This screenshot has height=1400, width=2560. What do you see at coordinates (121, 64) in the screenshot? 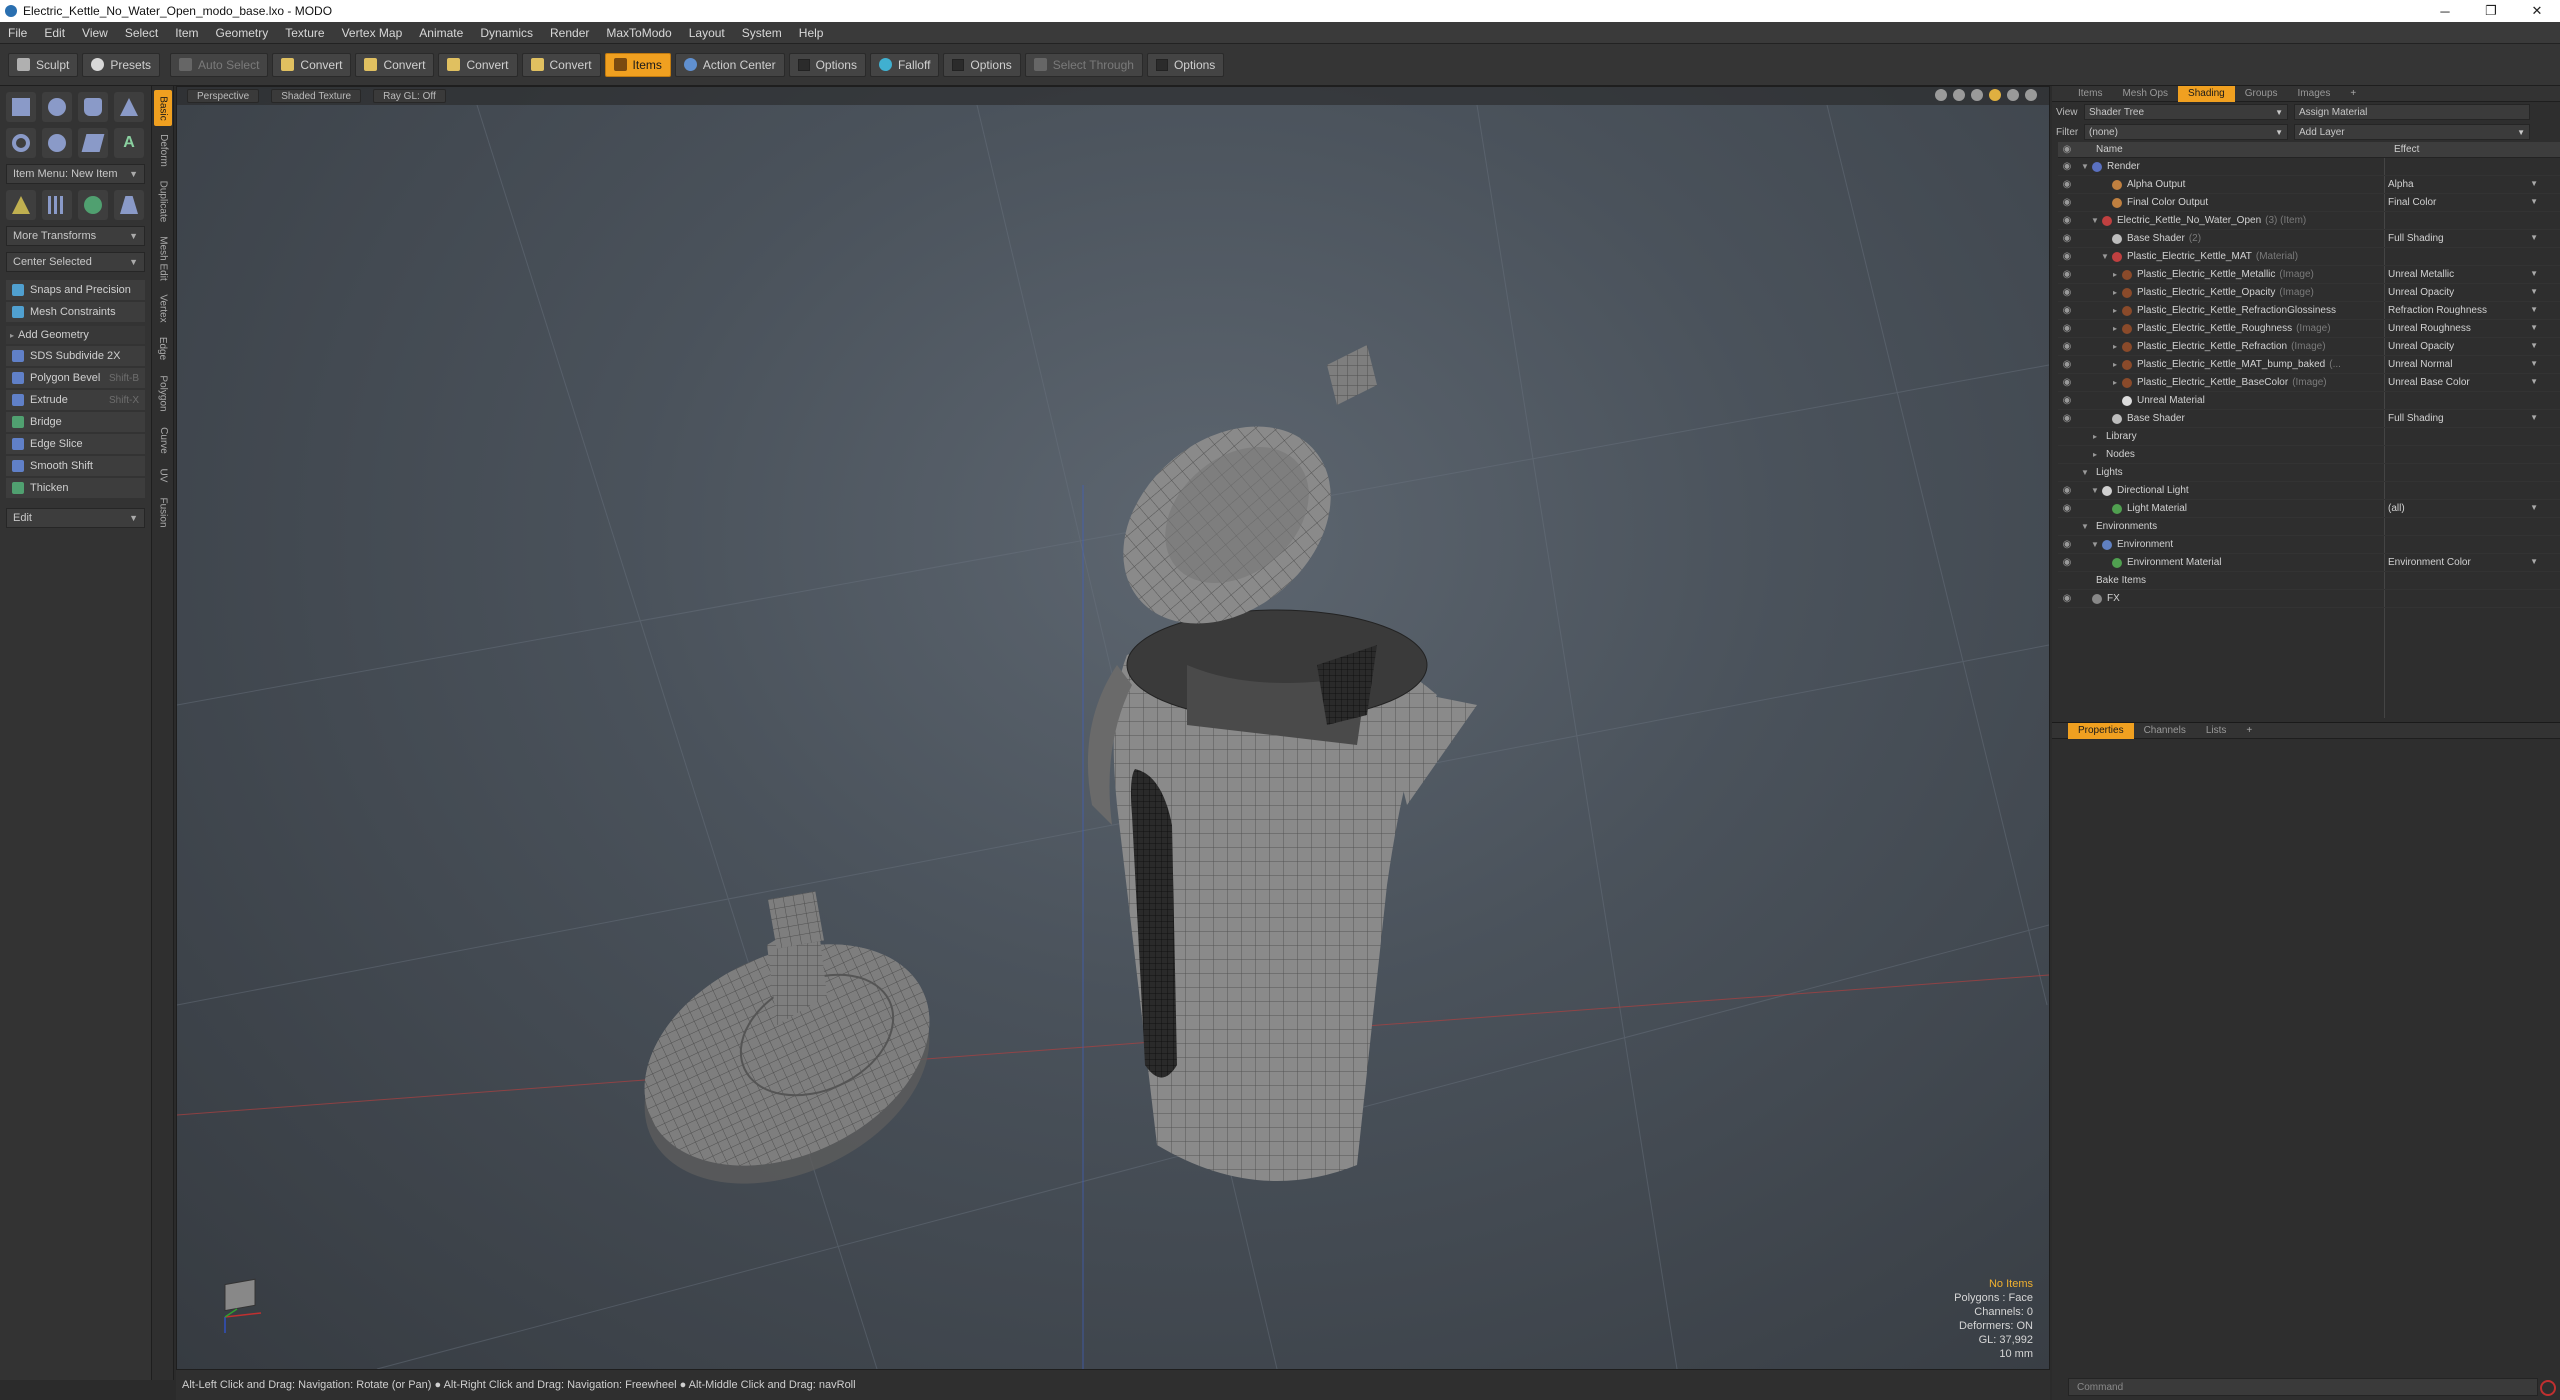
I see `presets-button: Presets` at bounding box center [121, 64].